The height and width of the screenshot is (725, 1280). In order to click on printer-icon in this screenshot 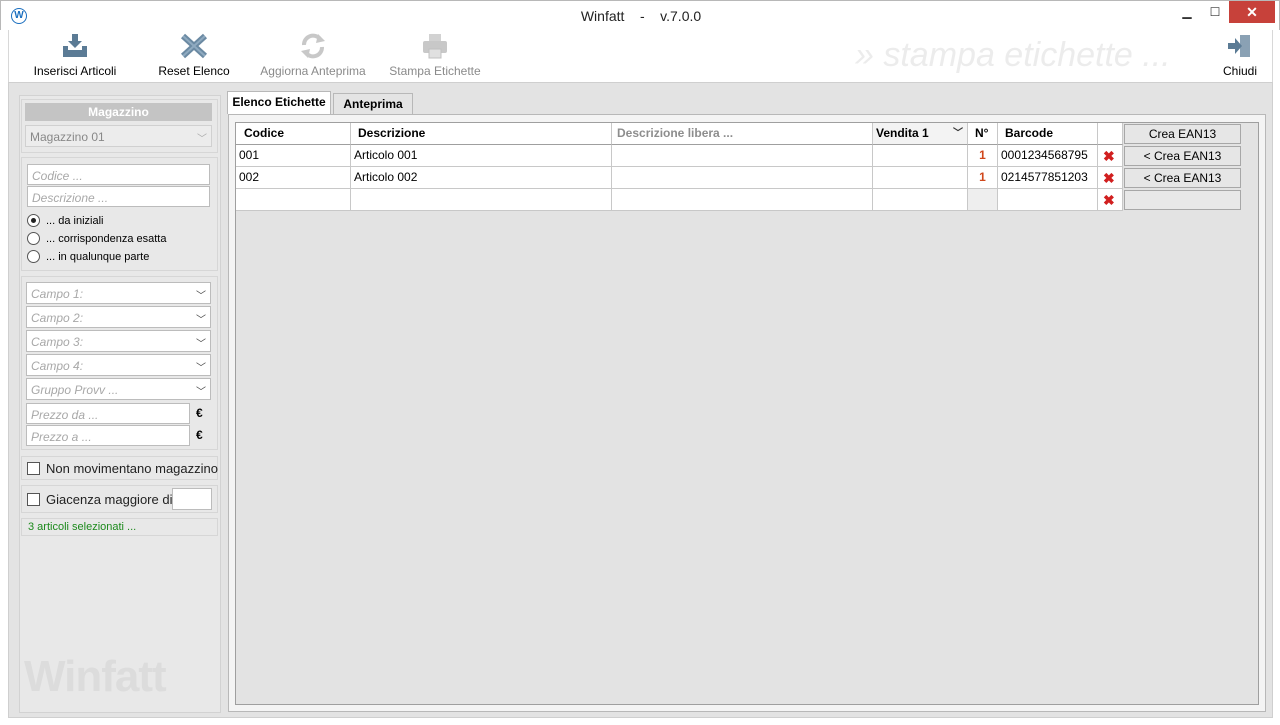, I will do `click(435, 46)`.